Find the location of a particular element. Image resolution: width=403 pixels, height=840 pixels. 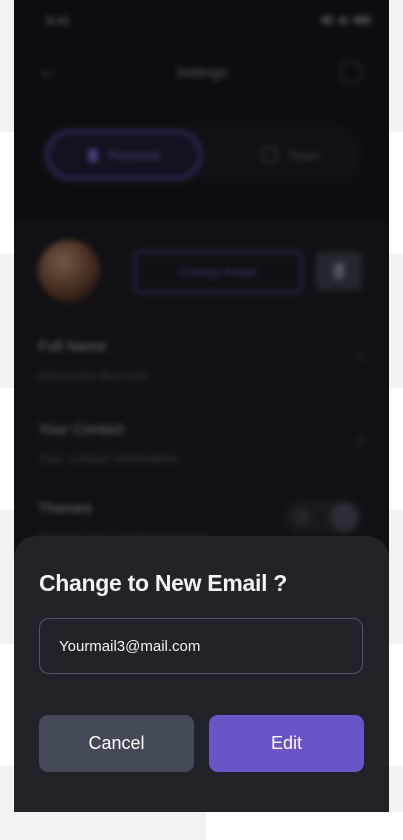

sheet-title: Change to New Email ? is located at coordinates (163, 583).